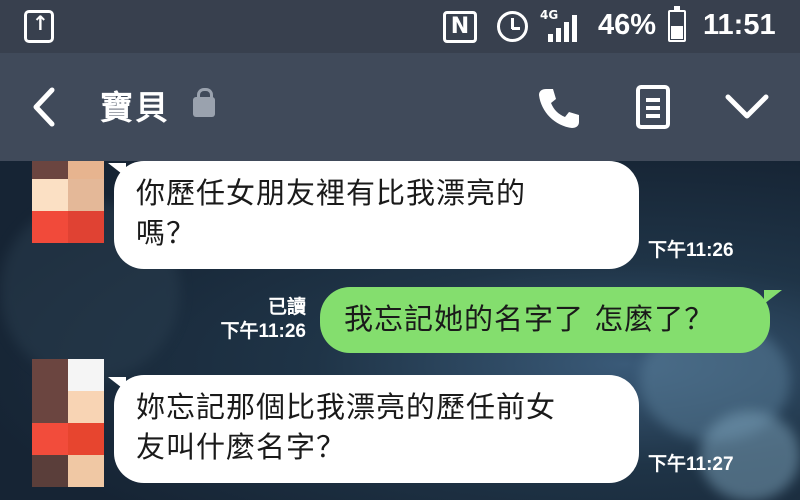 This screenshot has height=500, width=800. What do you see at coordinates (346, 407) in the screenshot?
I see `message-text: 妳忘記那個比我漂亮的歷任前女` at bounding box center [346, 407].